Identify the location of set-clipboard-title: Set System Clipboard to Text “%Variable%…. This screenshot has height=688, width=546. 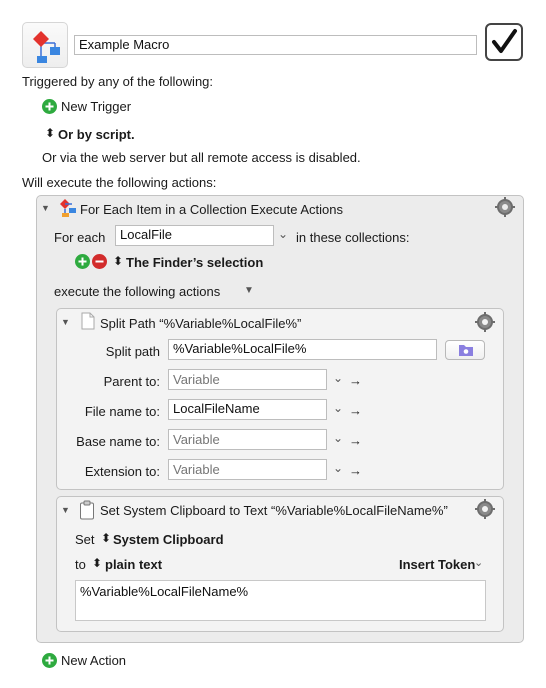
(274, 510).